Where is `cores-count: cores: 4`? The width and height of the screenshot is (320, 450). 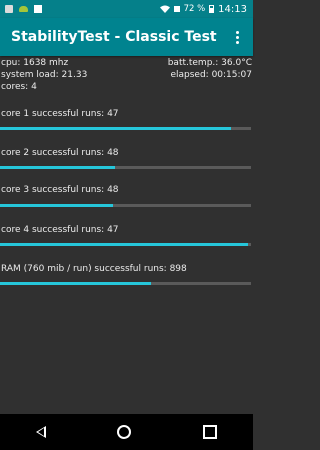
cores-count: cores: 4 is located at coordinates (19, 87).